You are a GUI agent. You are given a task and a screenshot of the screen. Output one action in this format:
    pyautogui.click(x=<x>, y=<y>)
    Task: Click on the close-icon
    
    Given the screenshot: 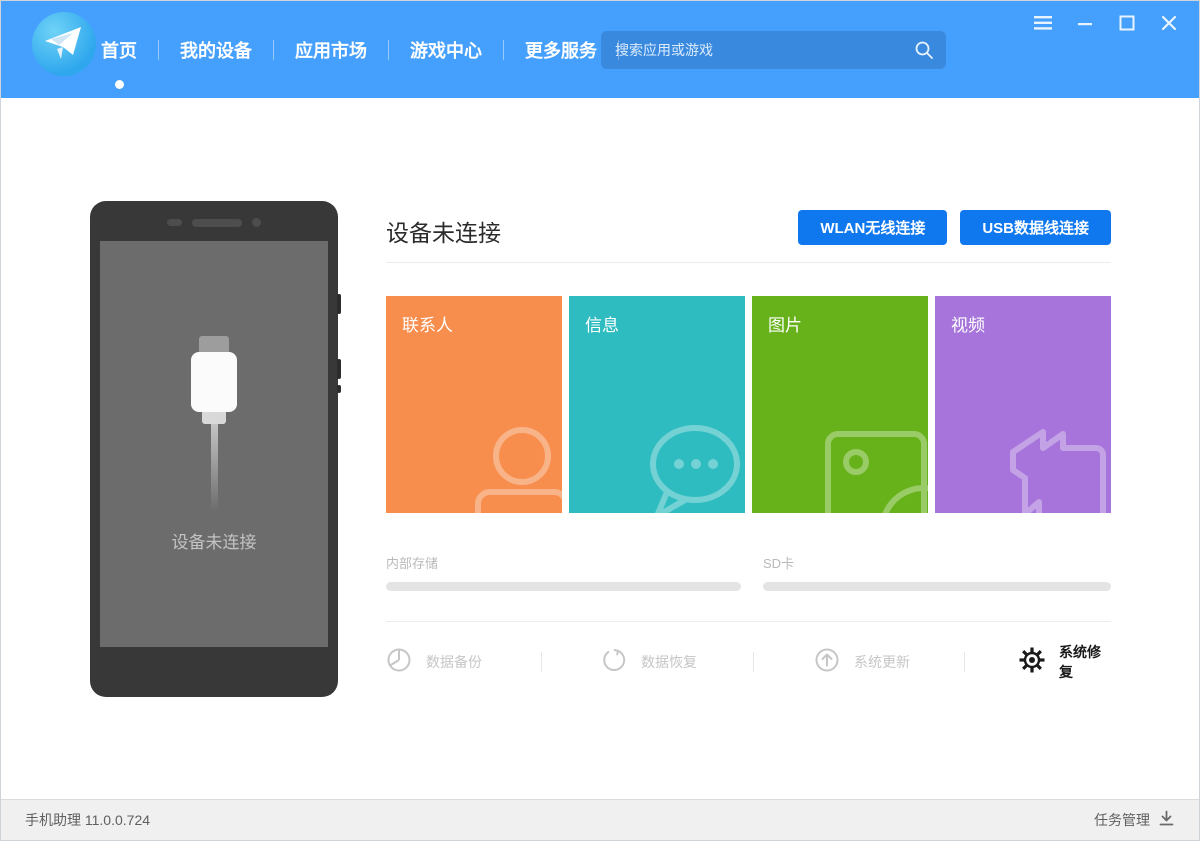 What is the action you would take?
    pyautogui.click(x=1169, y=23)
    